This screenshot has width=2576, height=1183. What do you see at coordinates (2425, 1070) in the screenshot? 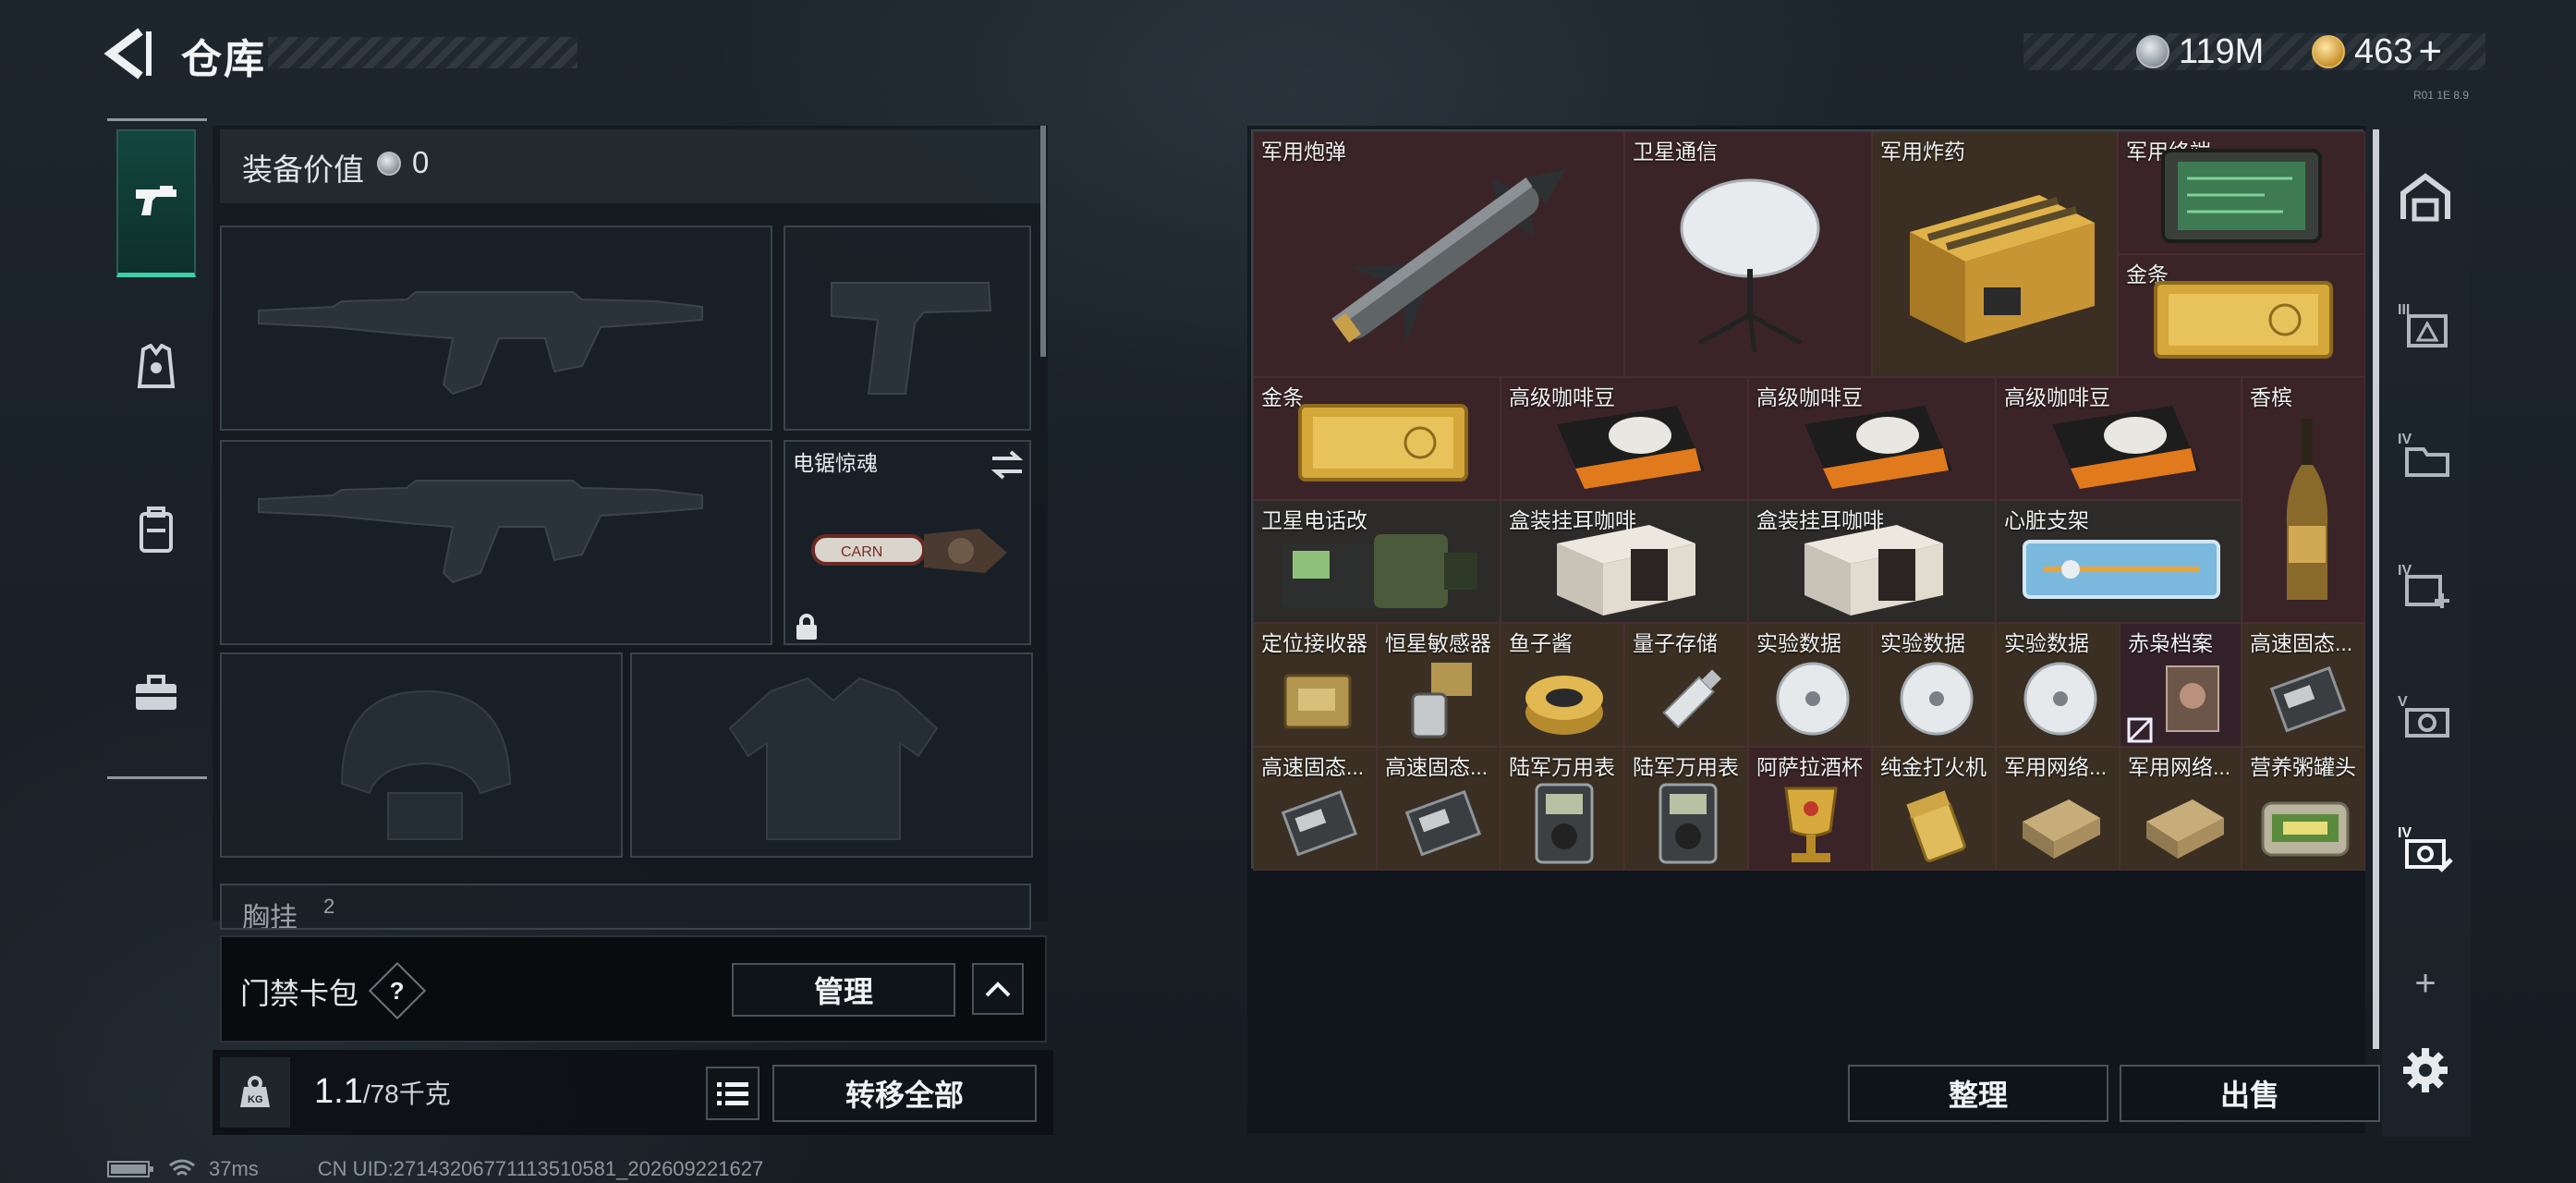
I see `settings-button` at bounding box center [2425, 1070].